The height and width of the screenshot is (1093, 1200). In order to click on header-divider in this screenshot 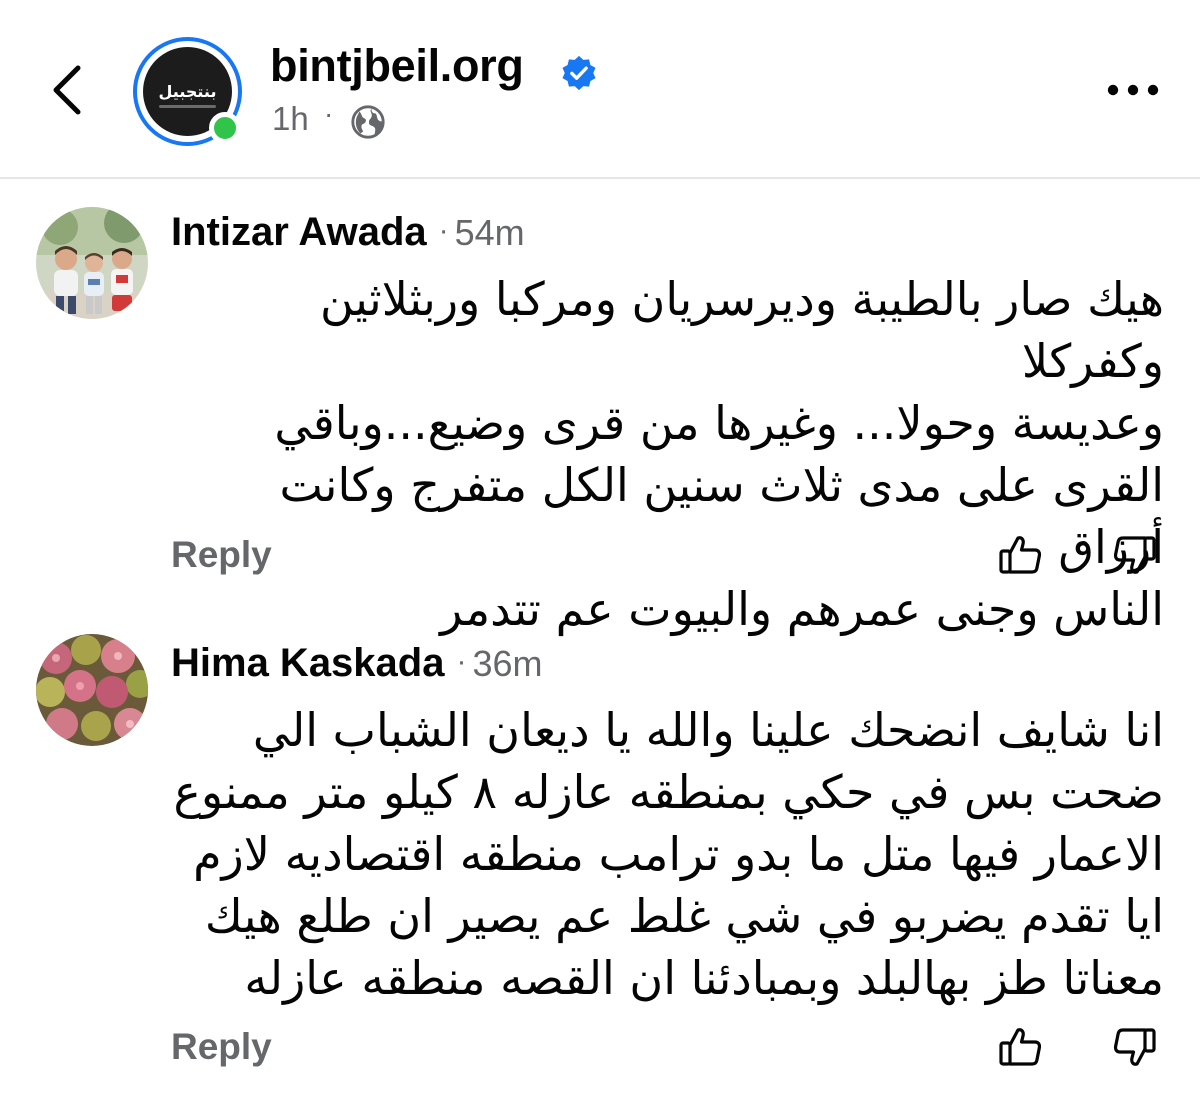, I will do `click(600, 178)`.